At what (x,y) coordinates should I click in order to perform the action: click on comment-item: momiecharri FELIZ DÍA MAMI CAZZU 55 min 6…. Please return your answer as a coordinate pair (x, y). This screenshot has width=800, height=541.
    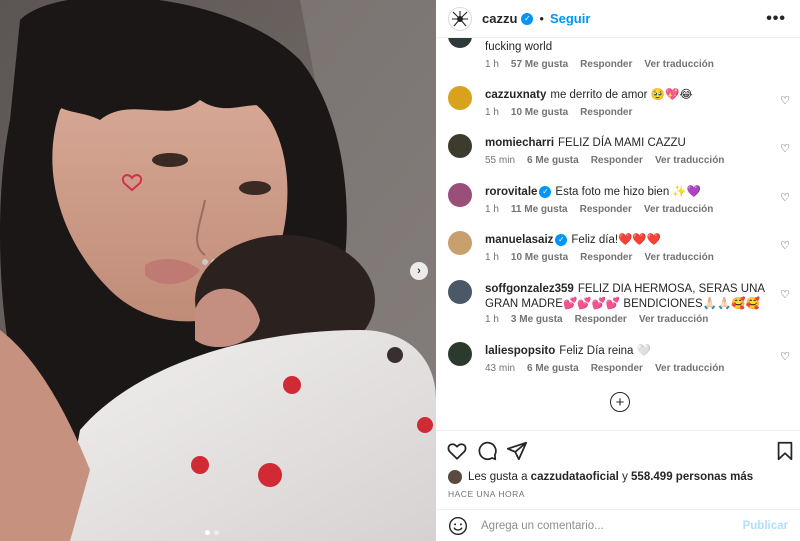
    Looking at the image, I should click on (622, 156).